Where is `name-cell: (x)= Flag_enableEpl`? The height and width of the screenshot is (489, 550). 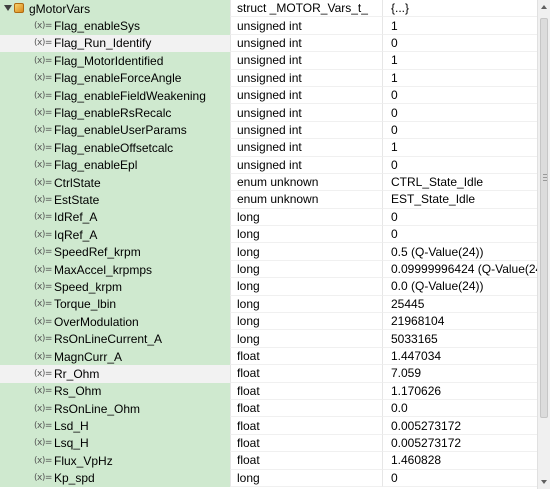
name-cell: (x)= Flag_enableEpl is located at coordinates (115, 165).